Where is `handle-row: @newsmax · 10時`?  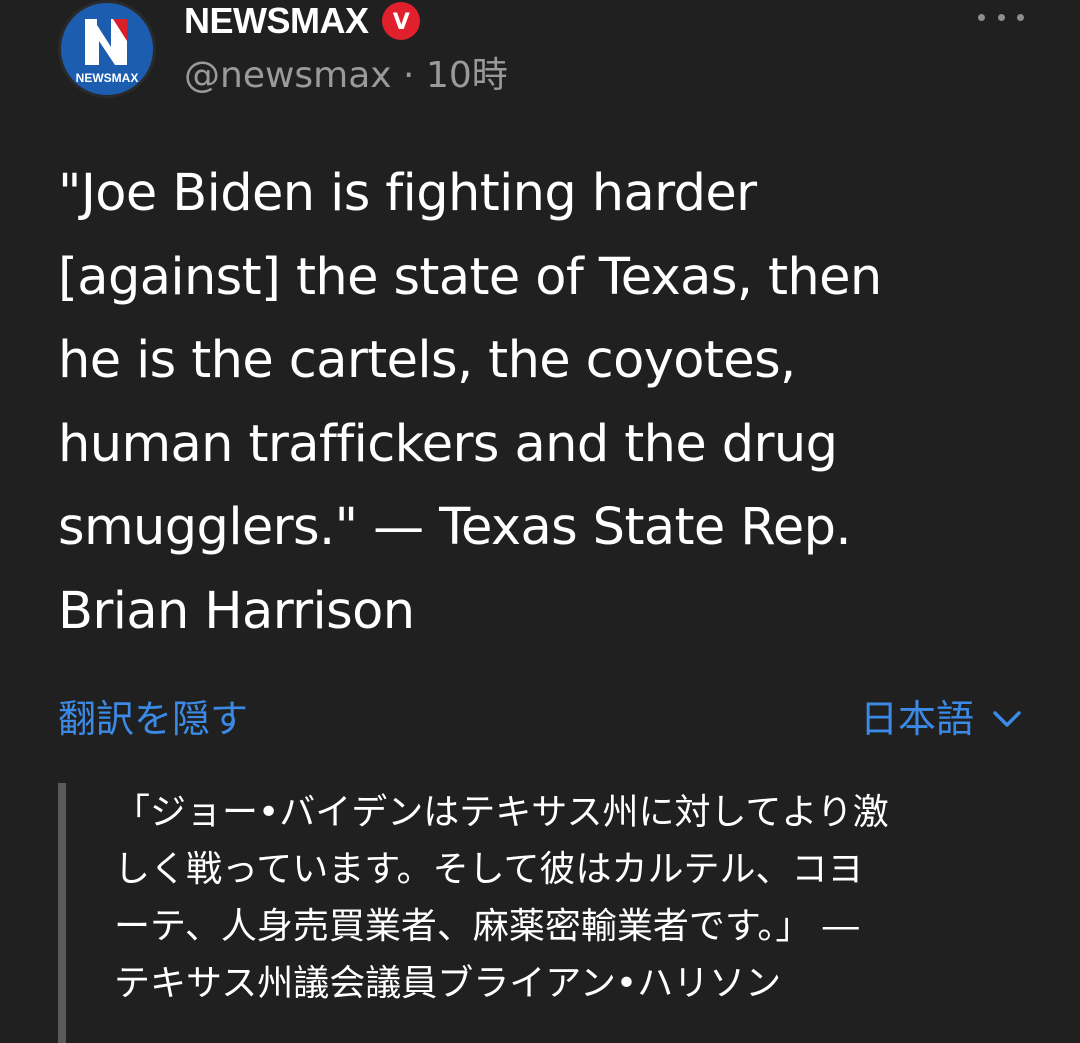 handle-row: @newsmax · 10時 is located at coordinates (346, 76).